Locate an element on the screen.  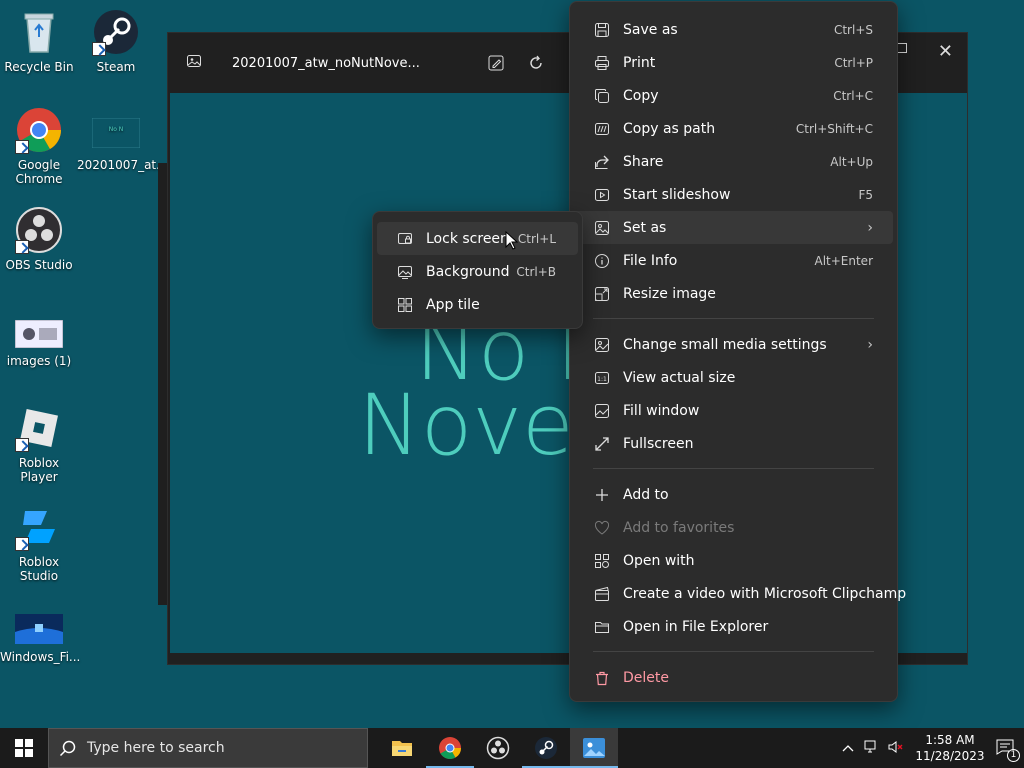
recycle-bin-icon is located at coordinates (39, 32).